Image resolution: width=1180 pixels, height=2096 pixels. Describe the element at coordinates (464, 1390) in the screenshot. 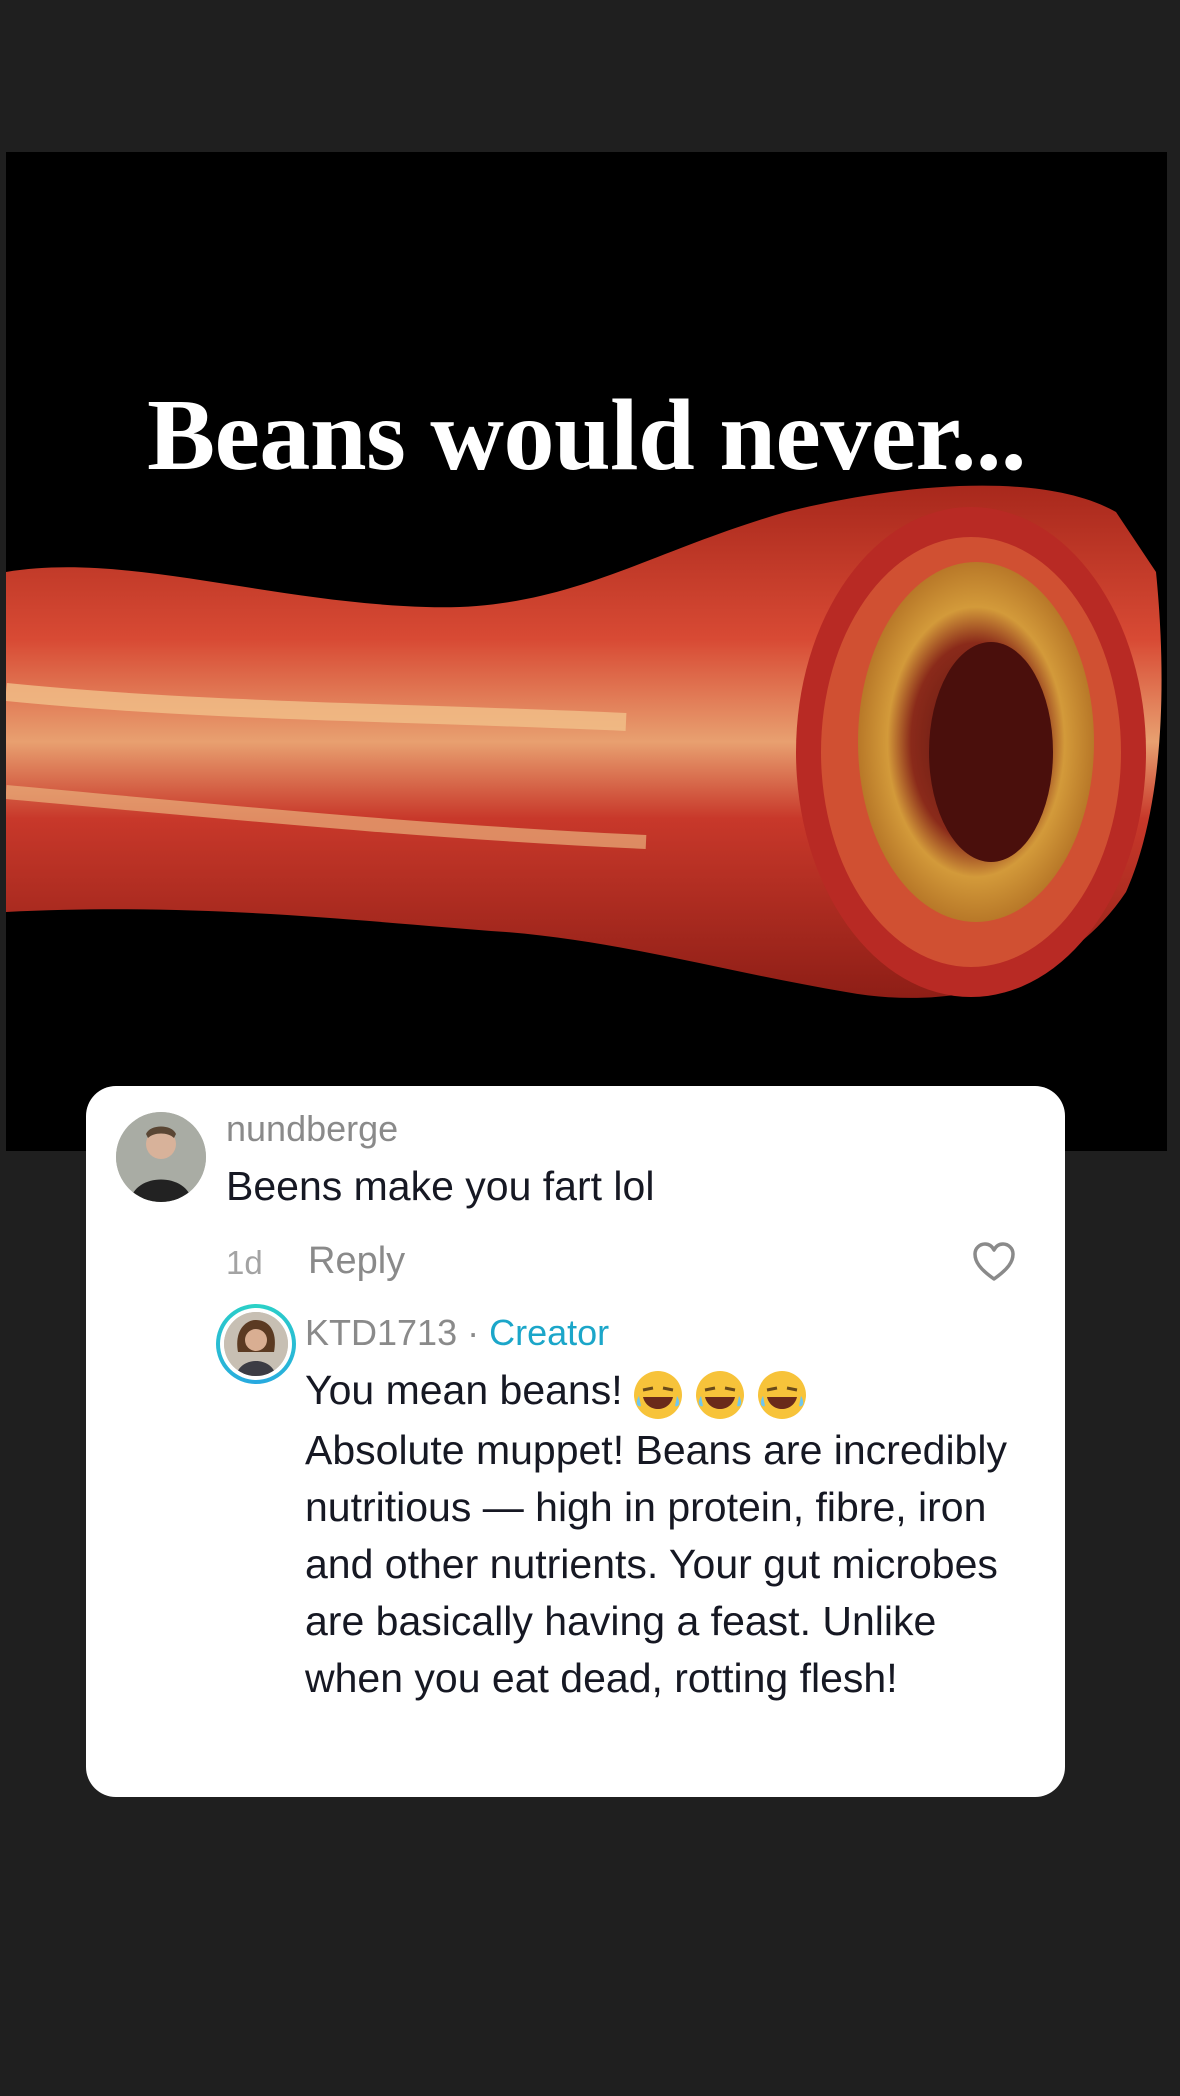

I see `reply-text-lead: You mean beans!` at that location.